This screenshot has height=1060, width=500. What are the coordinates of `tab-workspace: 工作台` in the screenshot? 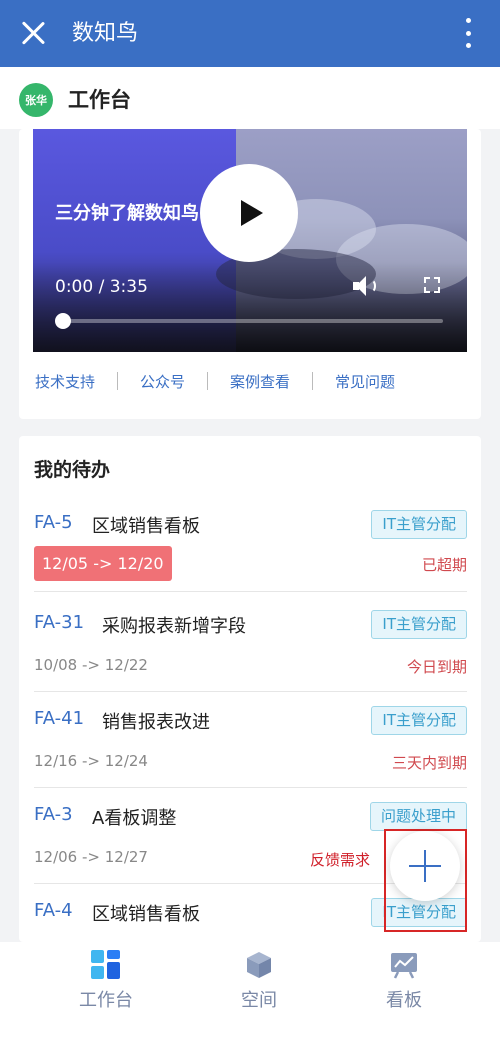 It's located at (106, 981).